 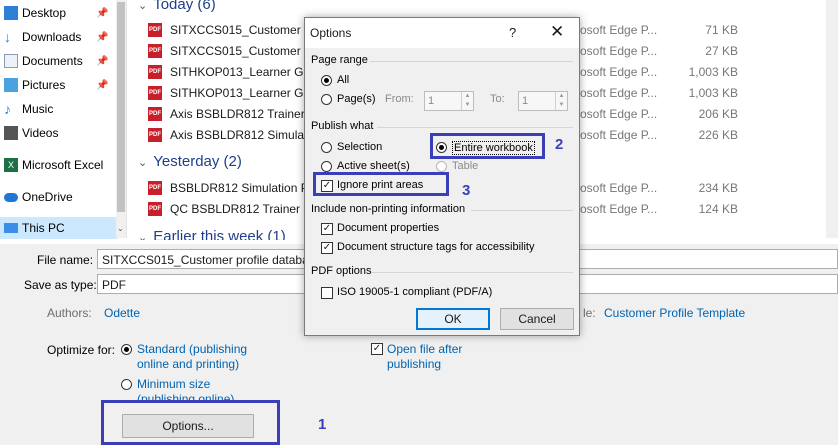 I want to click on all-radio, so click(x=326, y=80).